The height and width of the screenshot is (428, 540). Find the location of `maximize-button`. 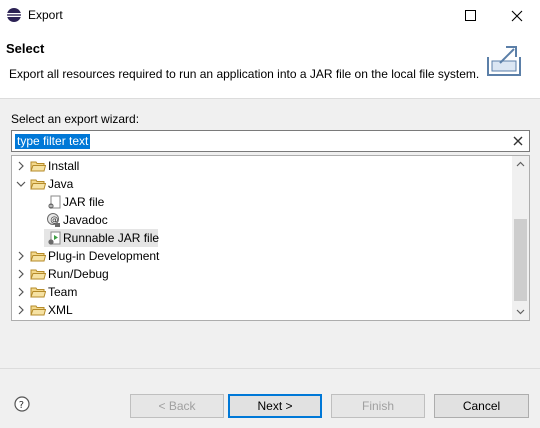

maximize-button is located at coordinates (471, 15).